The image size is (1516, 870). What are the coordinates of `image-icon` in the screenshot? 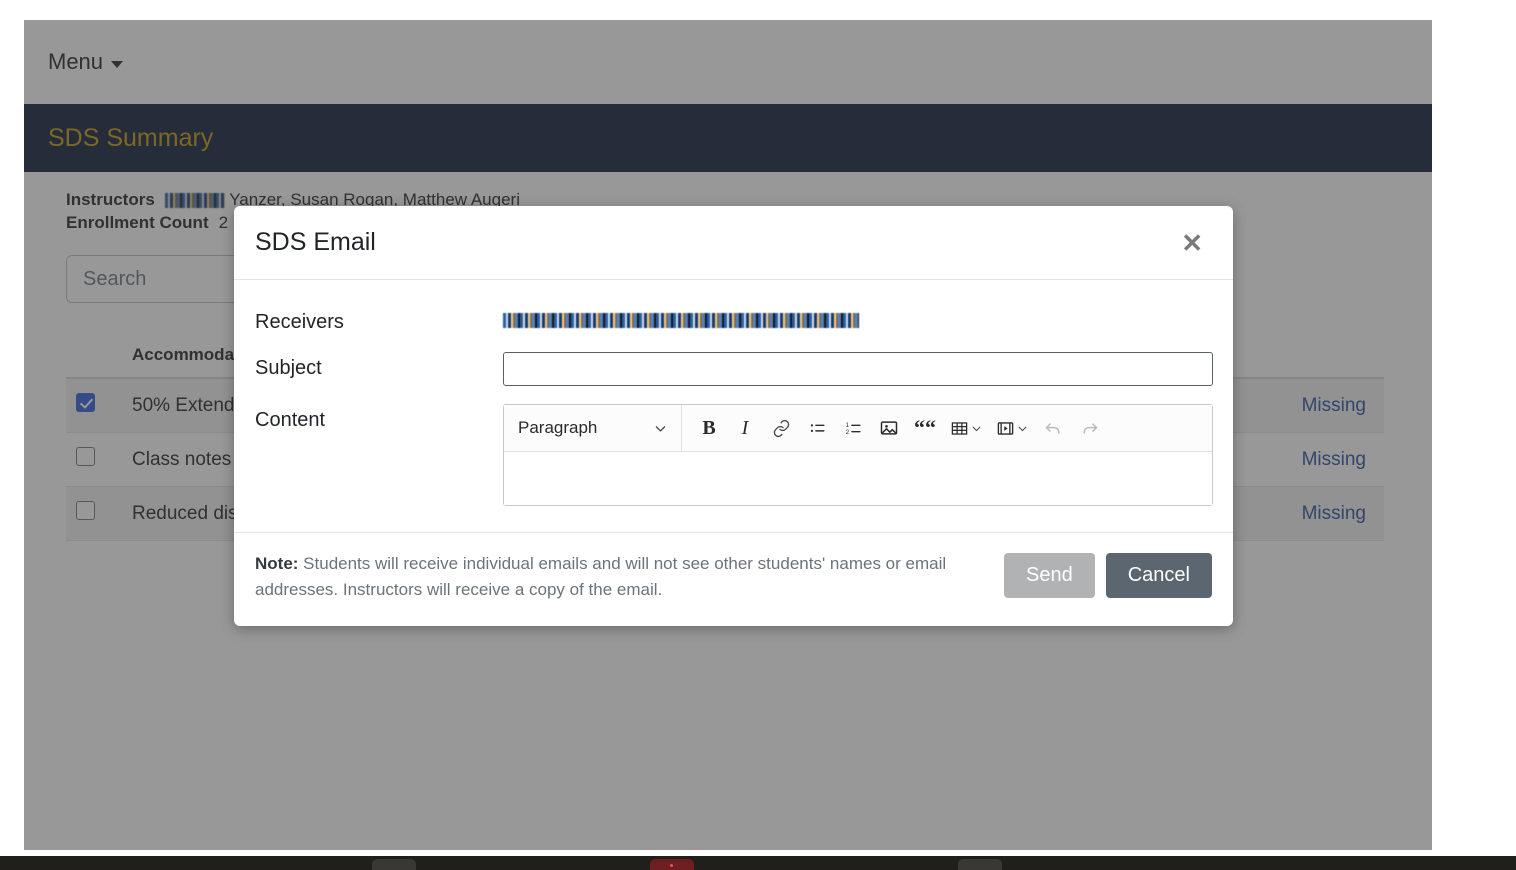 It's located at (889, 428).